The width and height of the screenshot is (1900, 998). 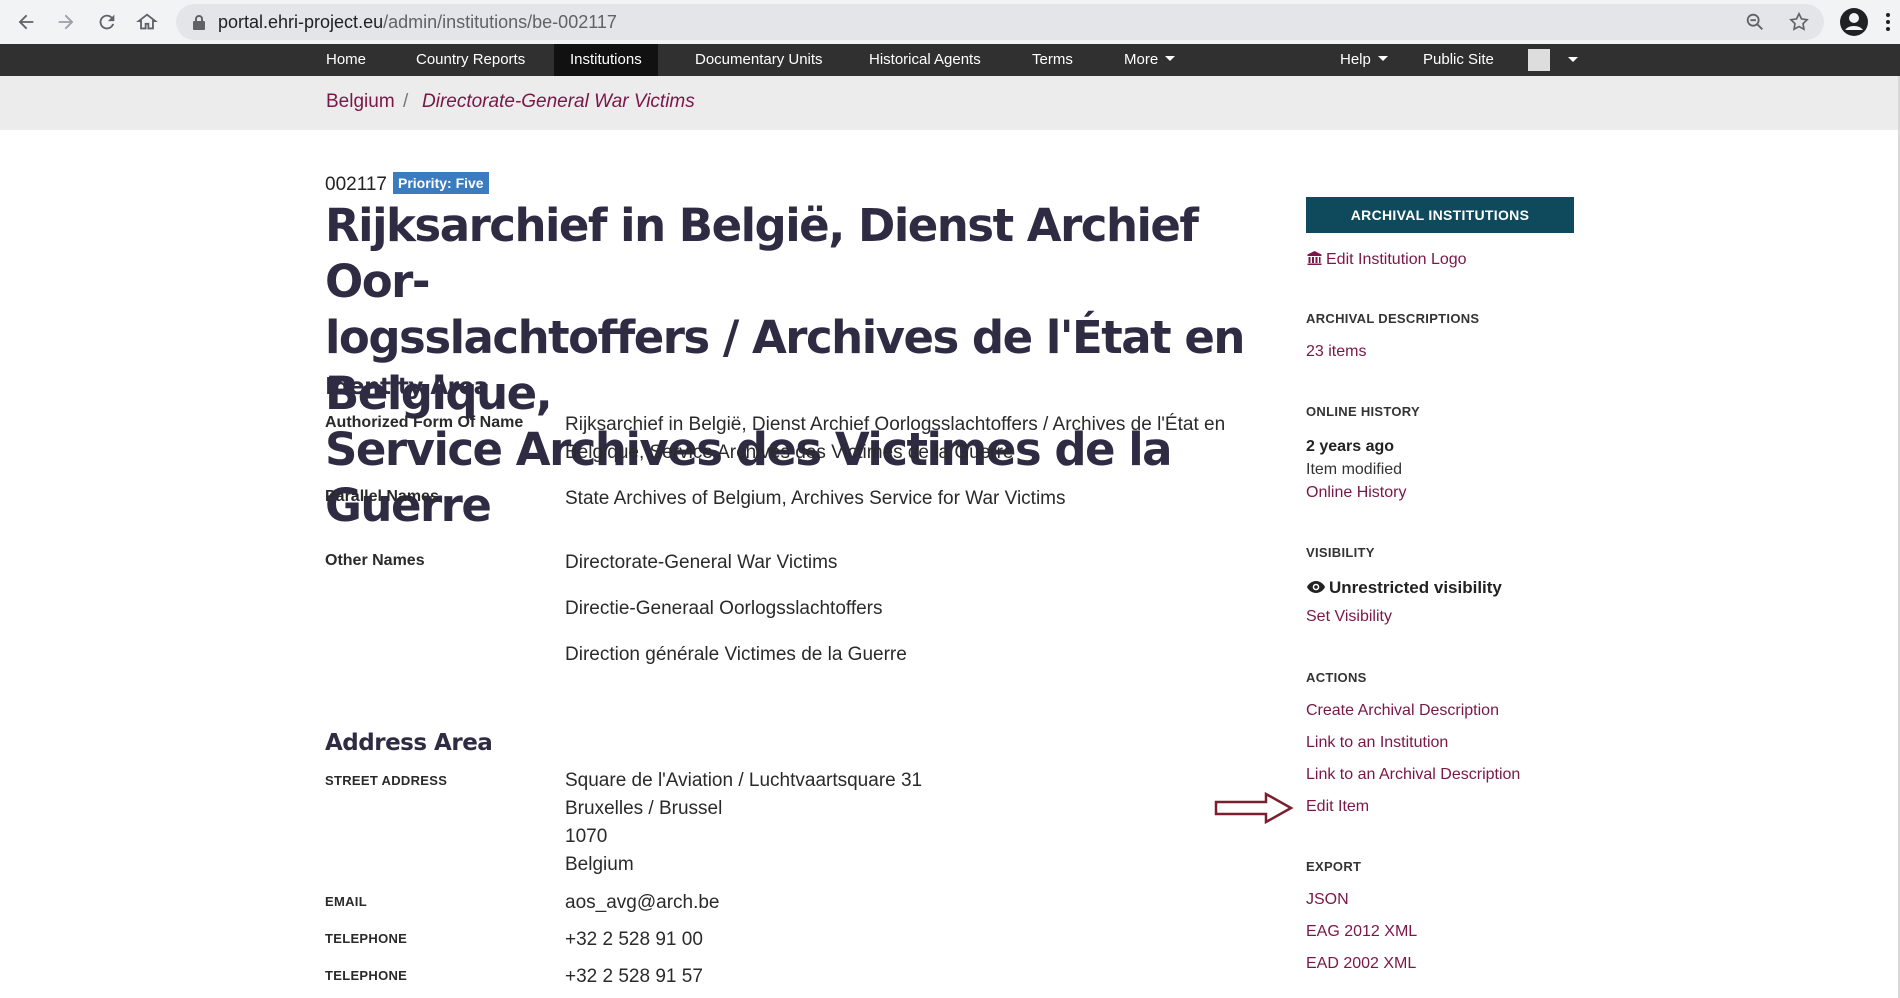 I want to click on record-id: 002117, so click(x=356, y=184).